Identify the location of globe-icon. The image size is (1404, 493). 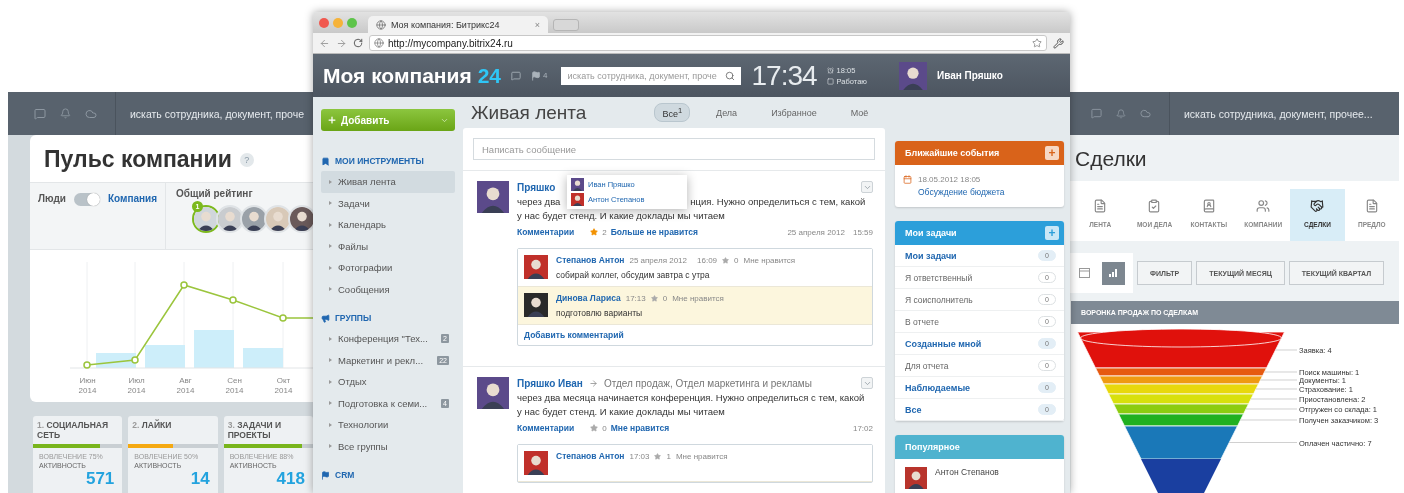
(379, 43).